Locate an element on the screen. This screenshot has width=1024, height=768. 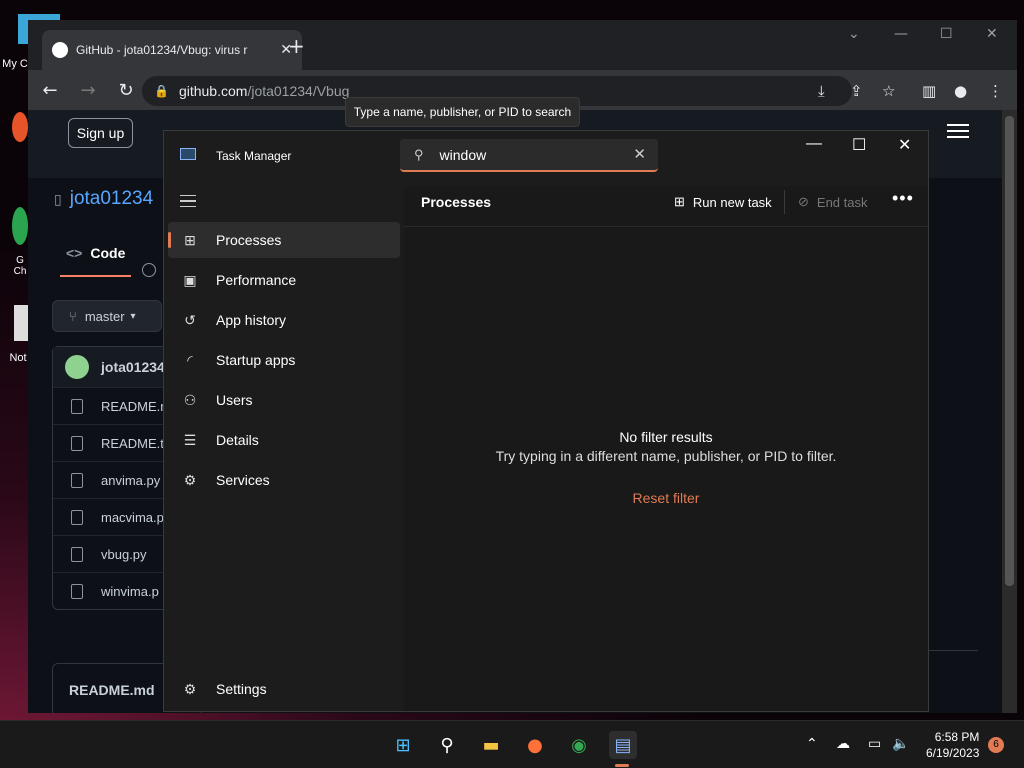
back-icon: ← is located at coordinates (50, 90).